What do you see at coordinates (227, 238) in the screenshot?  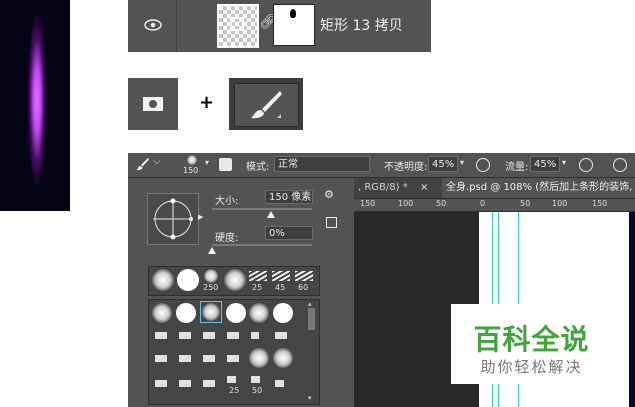 I see `hardness-label: 硬度:` at bounding box center [227, 238].